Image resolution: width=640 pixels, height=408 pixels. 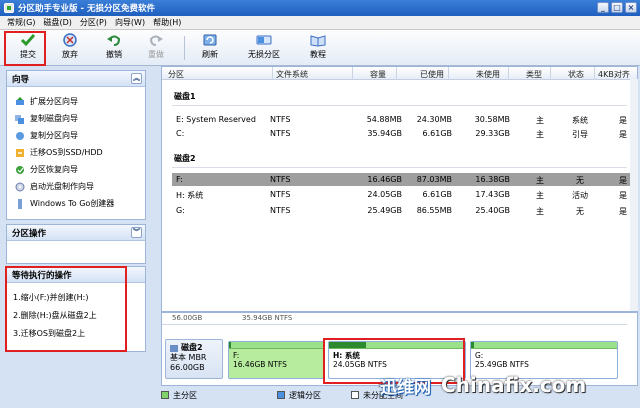 I want to click on toolbar: 提交 放弃 撤销 重做 刷新 无损分区 教程, so click(x=320, y=48).